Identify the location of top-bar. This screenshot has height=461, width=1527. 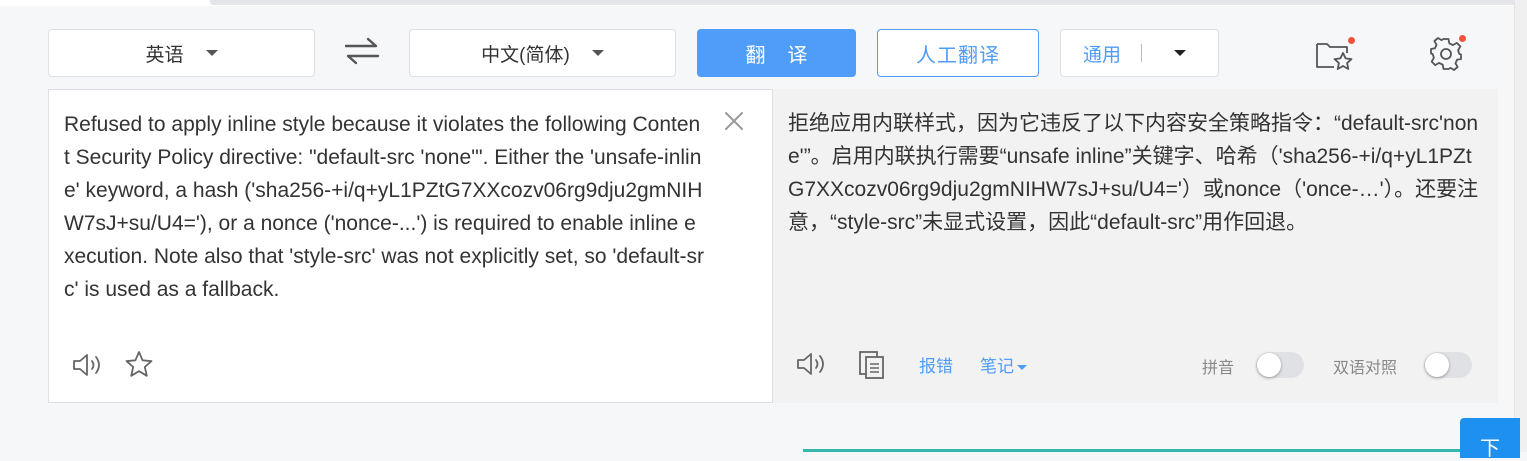
(763, 3).